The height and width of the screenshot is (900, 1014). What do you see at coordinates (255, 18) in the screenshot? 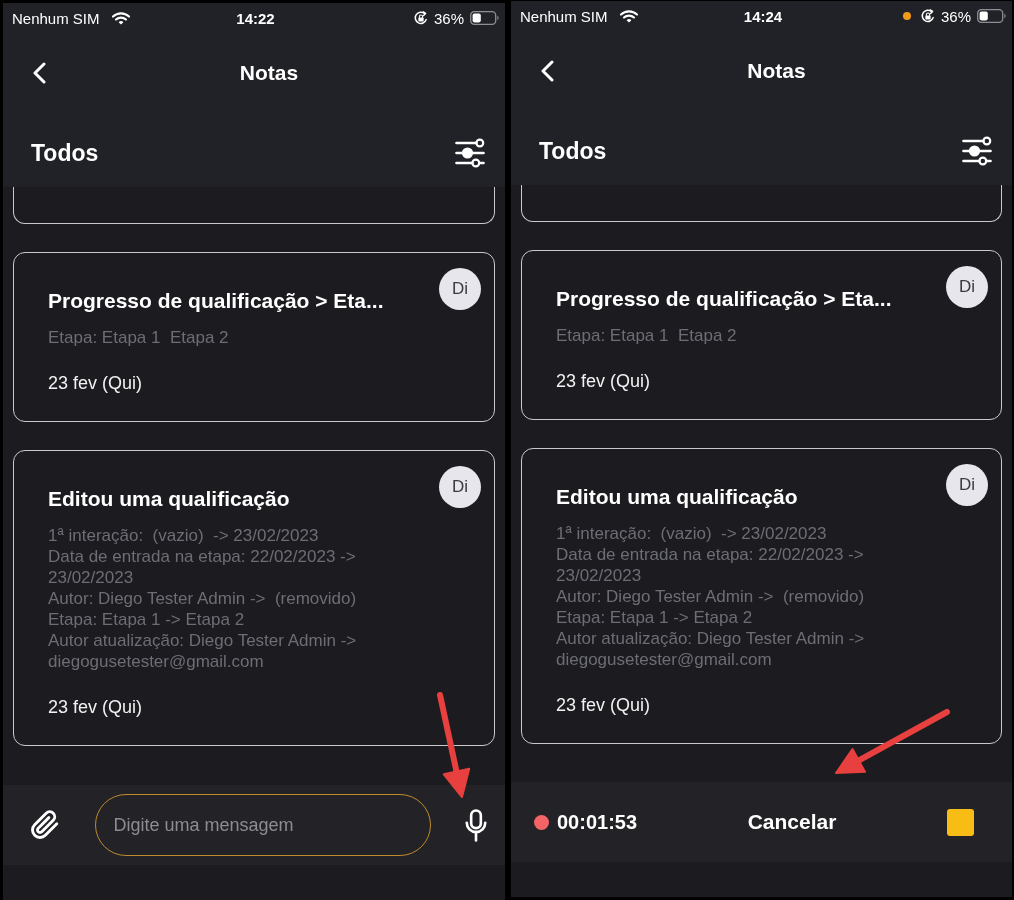
I see `status-time: 14:22` at bounding box center [255, 18].